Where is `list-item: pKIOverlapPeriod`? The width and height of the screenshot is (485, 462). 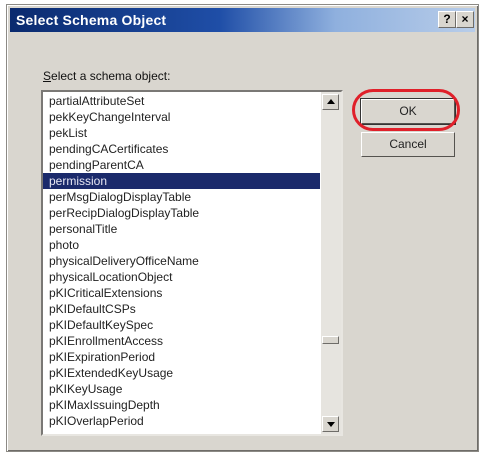 list-item: pKIOverlapPeriod is located at coordinates (181, 421).